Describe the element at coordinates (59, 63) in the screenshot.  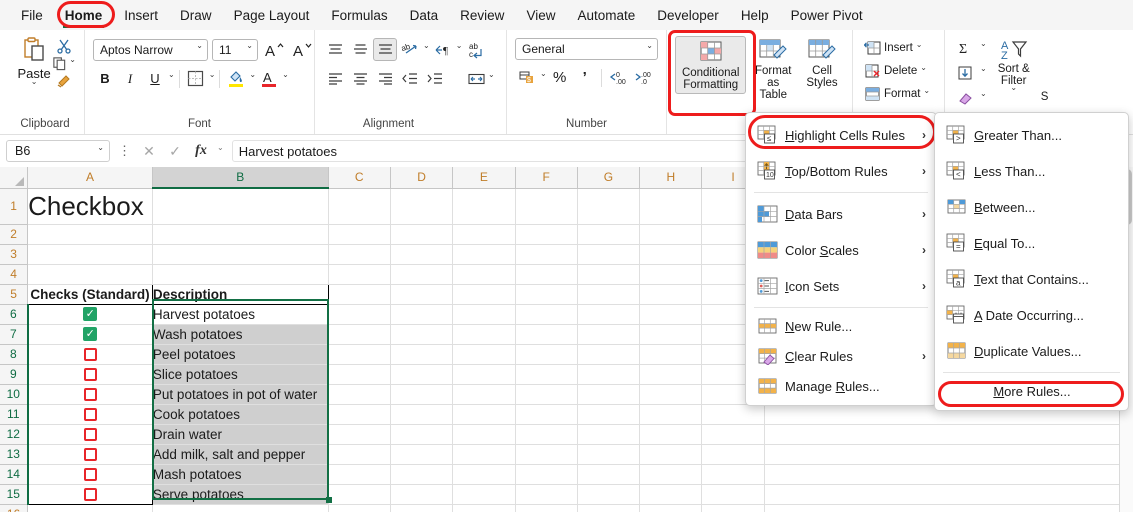
I see `copy-icon` at that location.